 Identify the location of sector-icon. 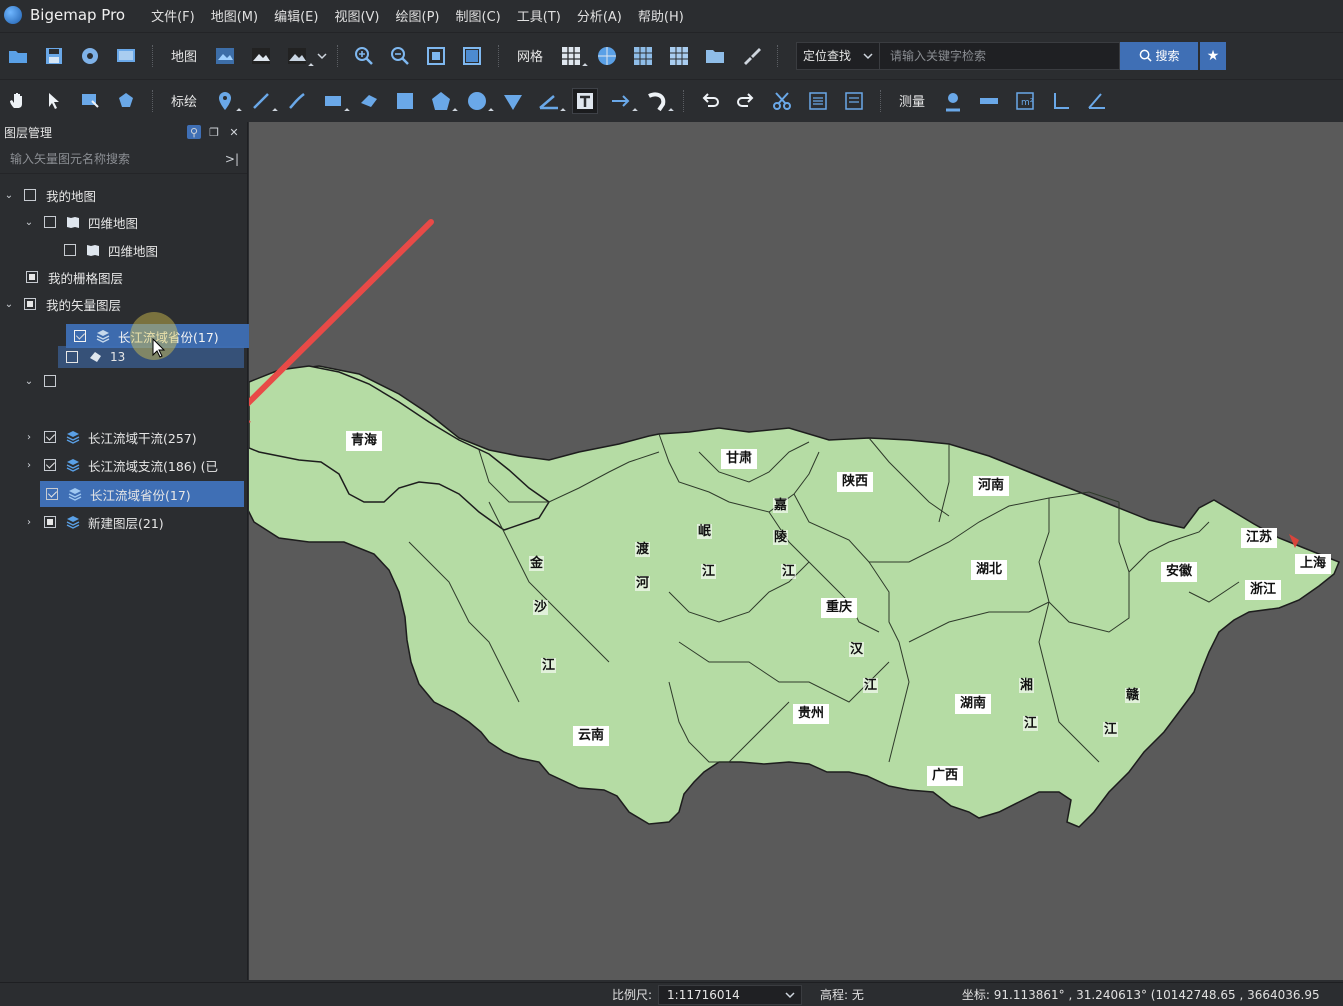
(513, 101).